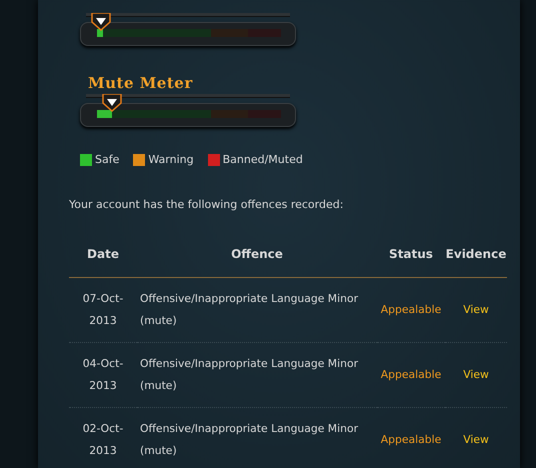  Describe the element at coordinates (103, 440) in the screenshot. I see `date-cell-text: 02-Oct-2013` at that location.